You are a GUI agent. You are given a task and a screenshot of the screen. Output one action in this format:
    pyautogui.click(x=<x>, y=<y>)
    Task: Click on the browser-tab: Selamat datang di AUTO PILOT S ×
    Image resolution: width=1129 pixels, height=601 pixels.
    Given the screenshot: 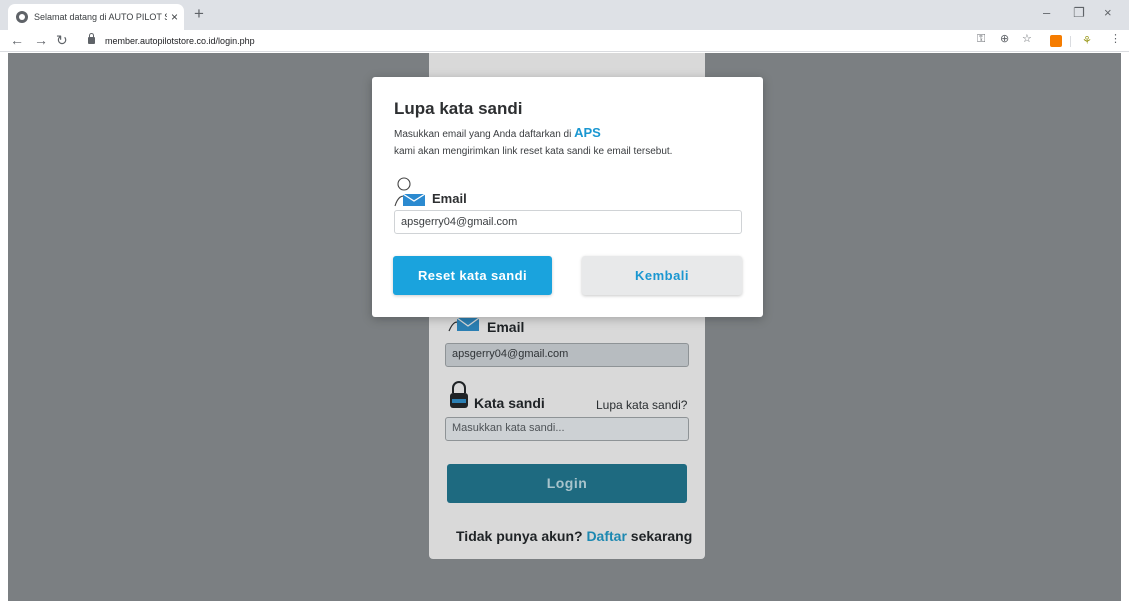 What is the action you would take?
    pyautogui.click(x=96, y=17)
    